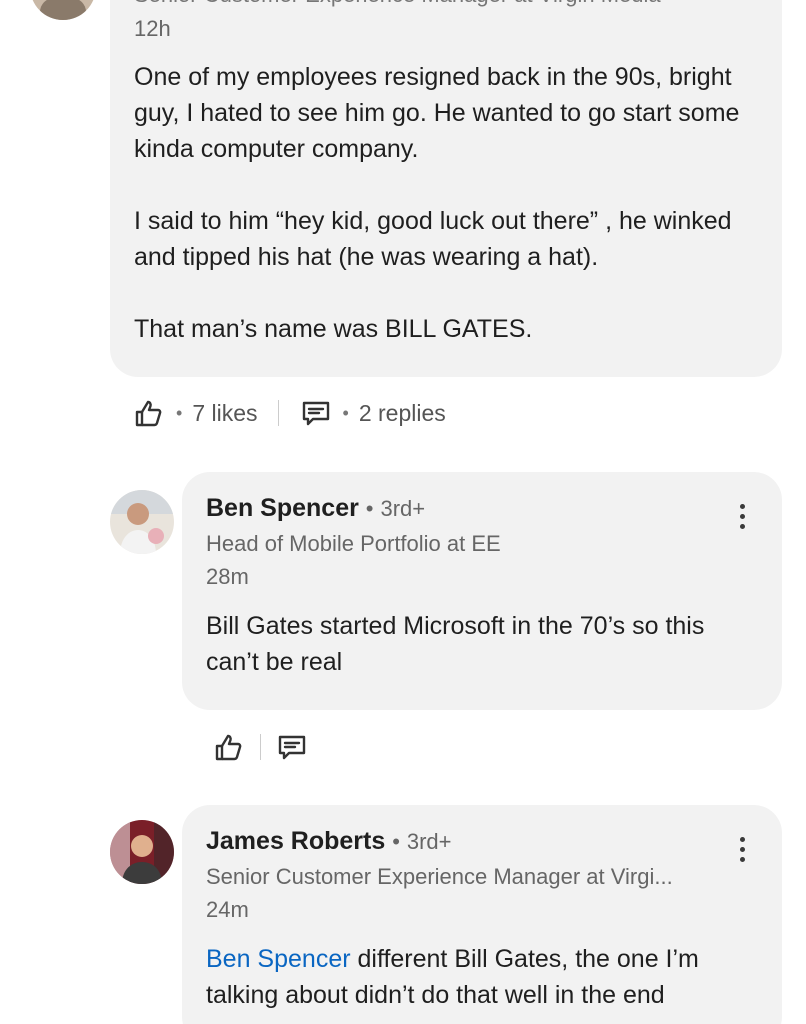  Describe the element at coordinates (282, 508) in the screenshot. I see `author-name: Ben Spencer` at that location.